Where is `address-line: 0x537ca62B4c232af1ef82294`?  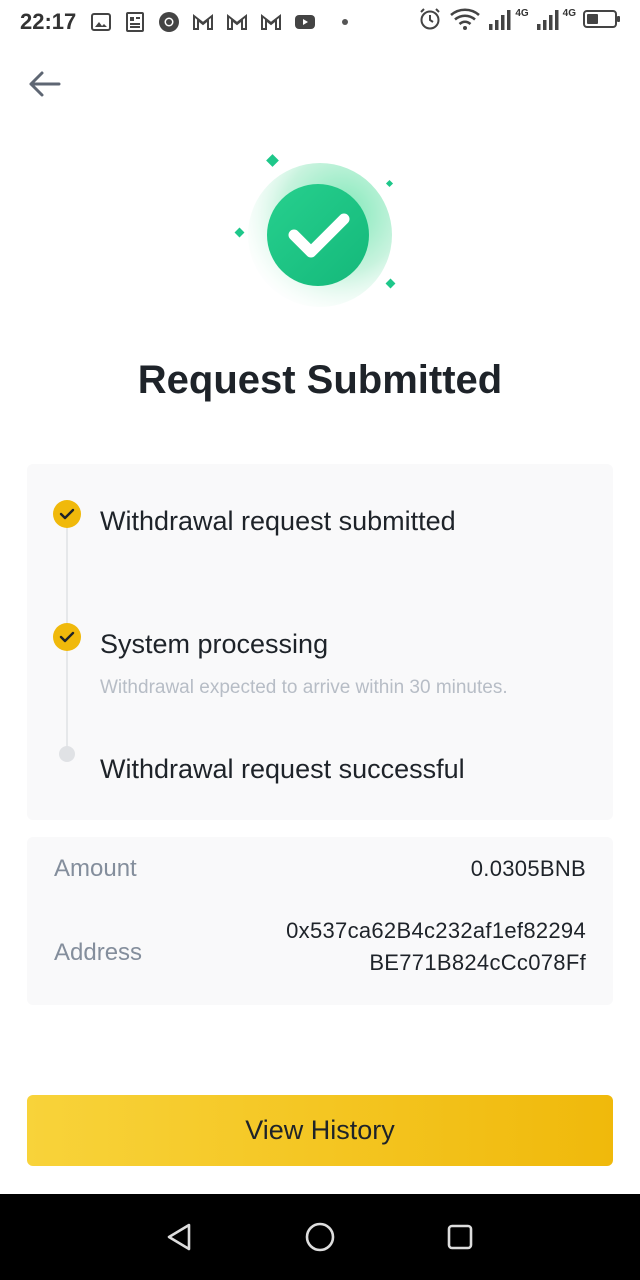 address-line: 0x537ca62B4c232af1ef82294 is located at coordinates (436, 930).